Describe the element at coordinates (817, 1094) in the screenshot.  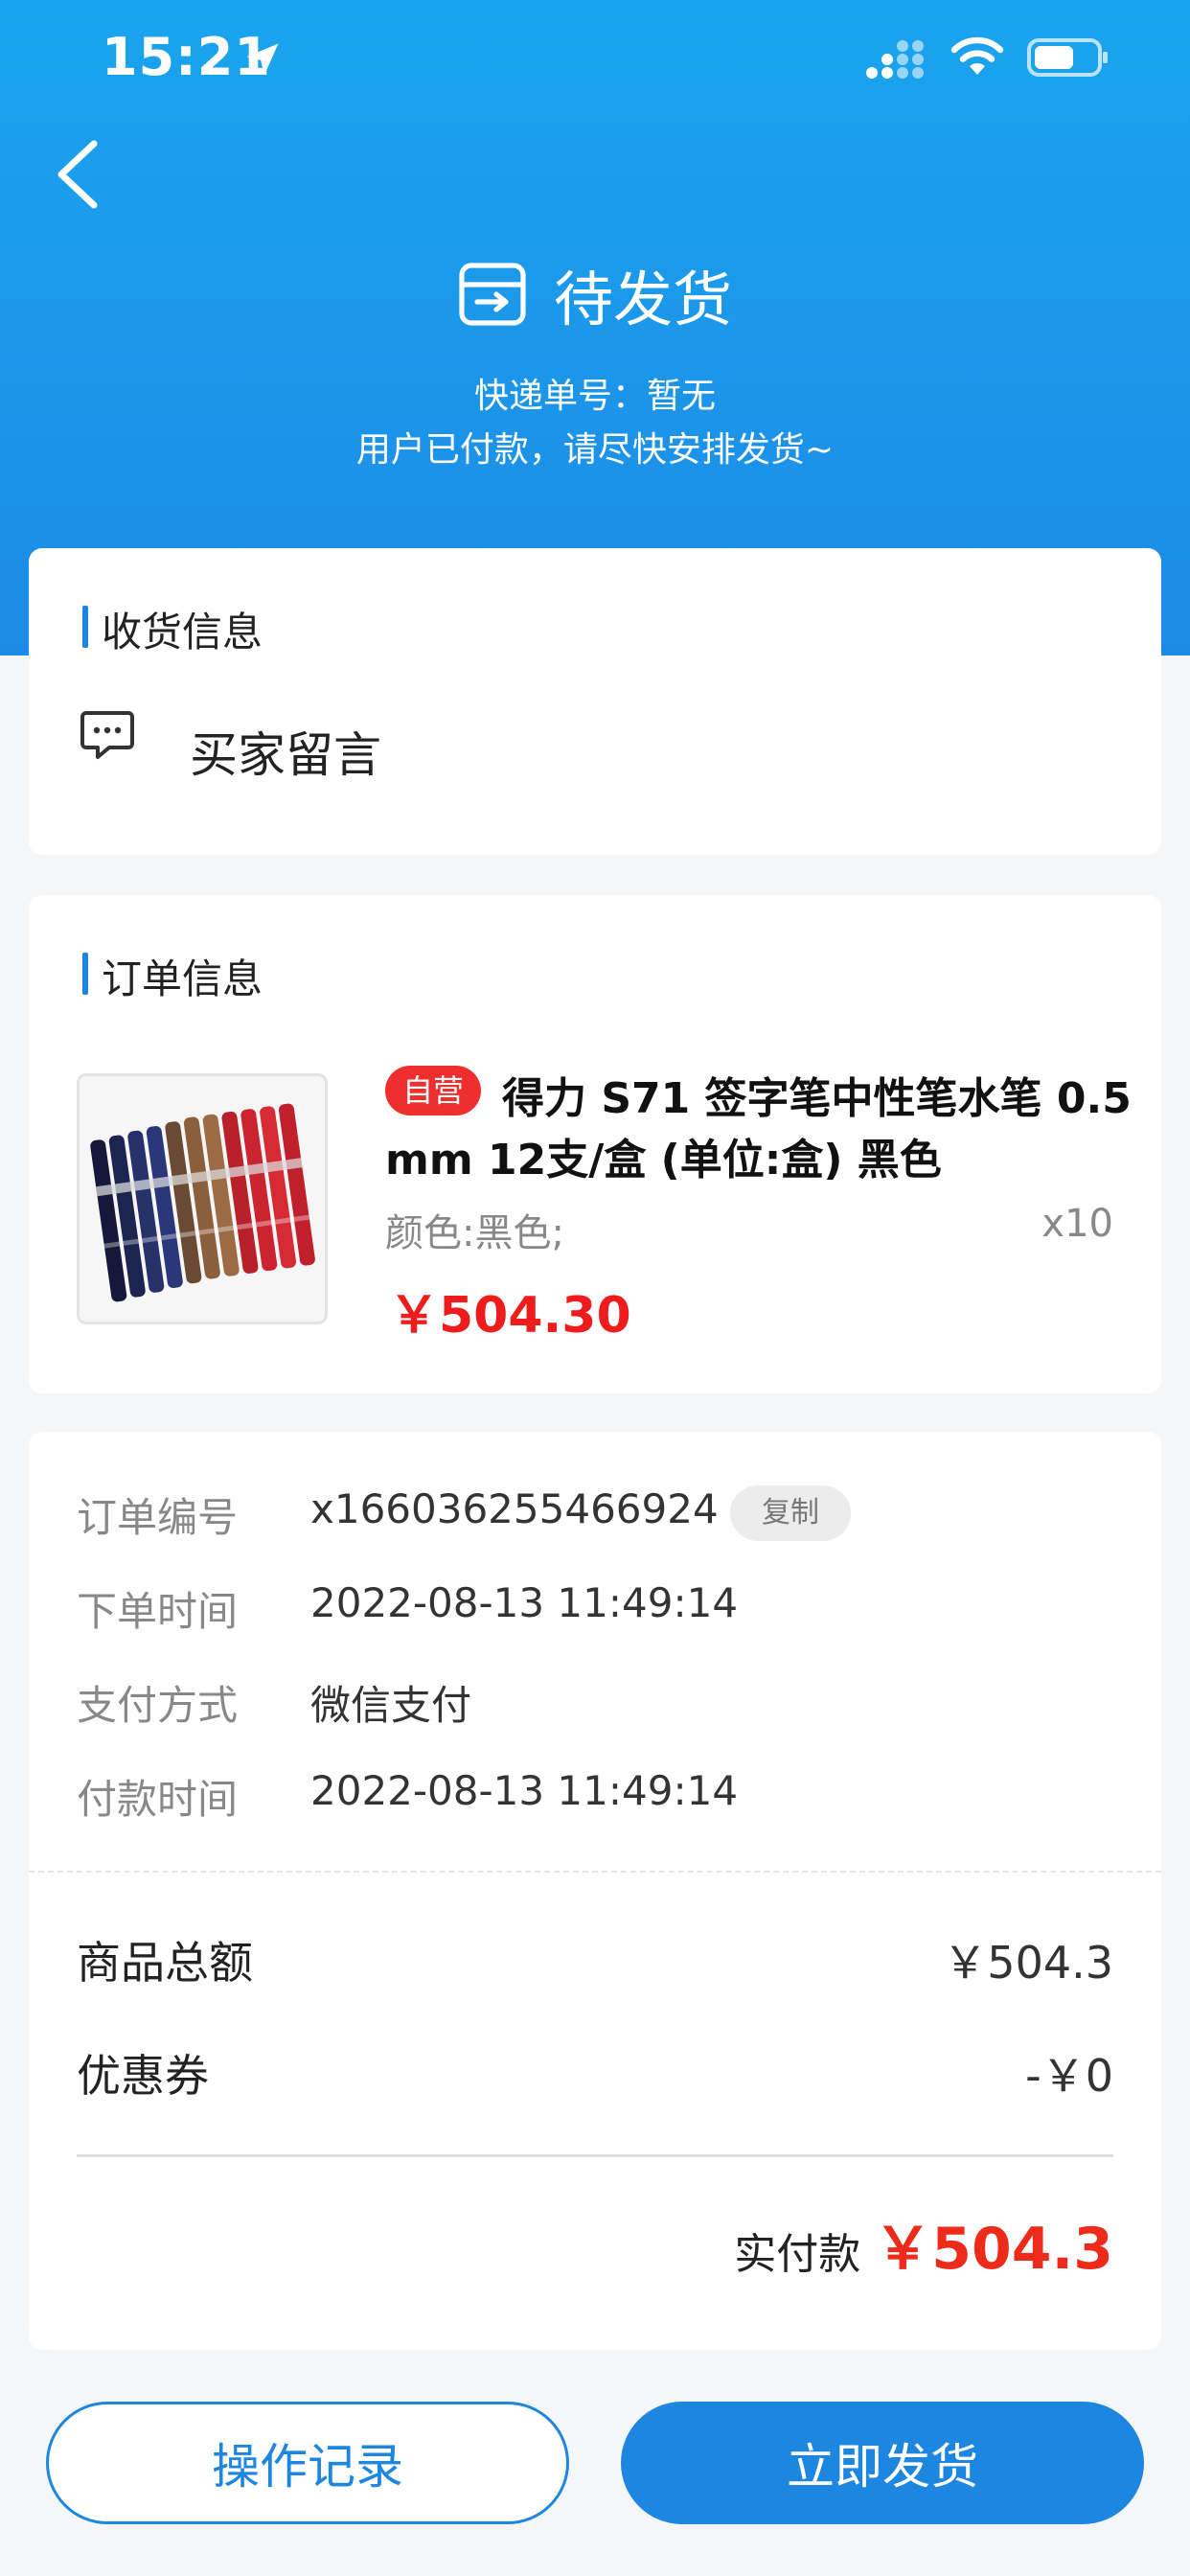
I see `product-name-line1: 得力 S71 签字笔中性笔水笔 0.5` at that location.